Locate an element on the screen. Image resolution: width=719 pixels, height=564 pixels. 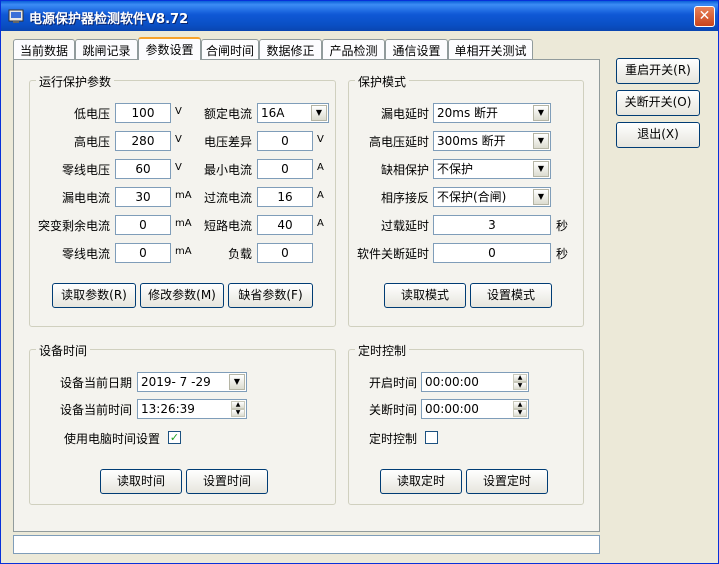
voltage-diff-label: 电压差异 is located at coordinates (227, 142).